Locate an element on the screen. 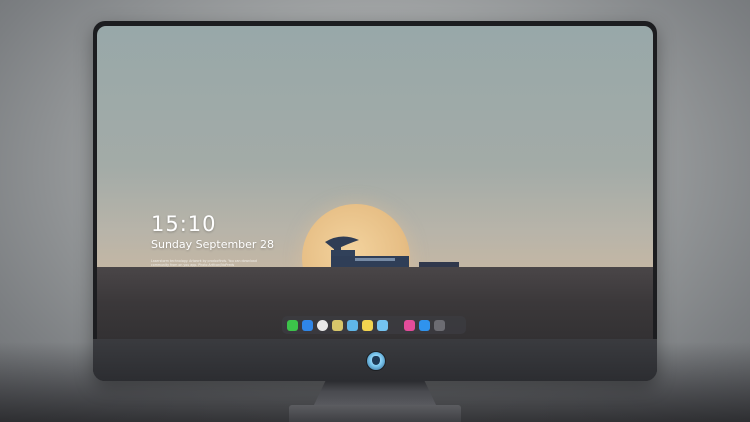 Image resolution: width=750 pixels, height=422 pixels. music-icon is located at coordinates (409, 325).